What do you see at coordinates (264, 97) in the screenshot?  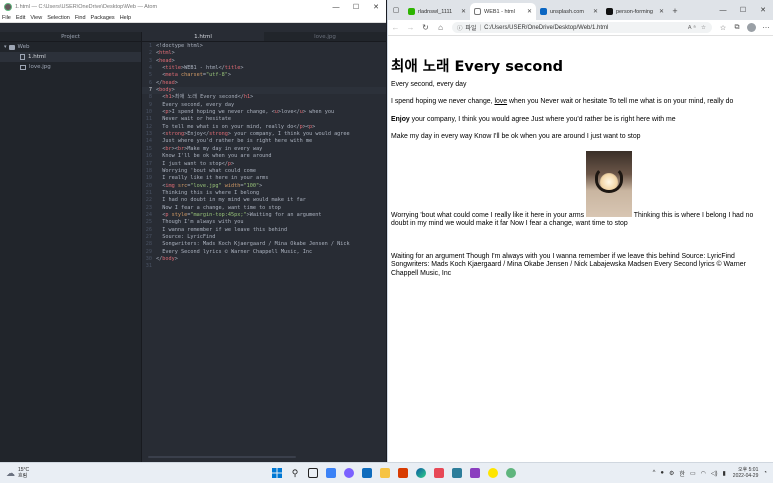 I see `code-line: 8 <h1>최애 노래 Every second</h1>` at bounding box center [264, 97].